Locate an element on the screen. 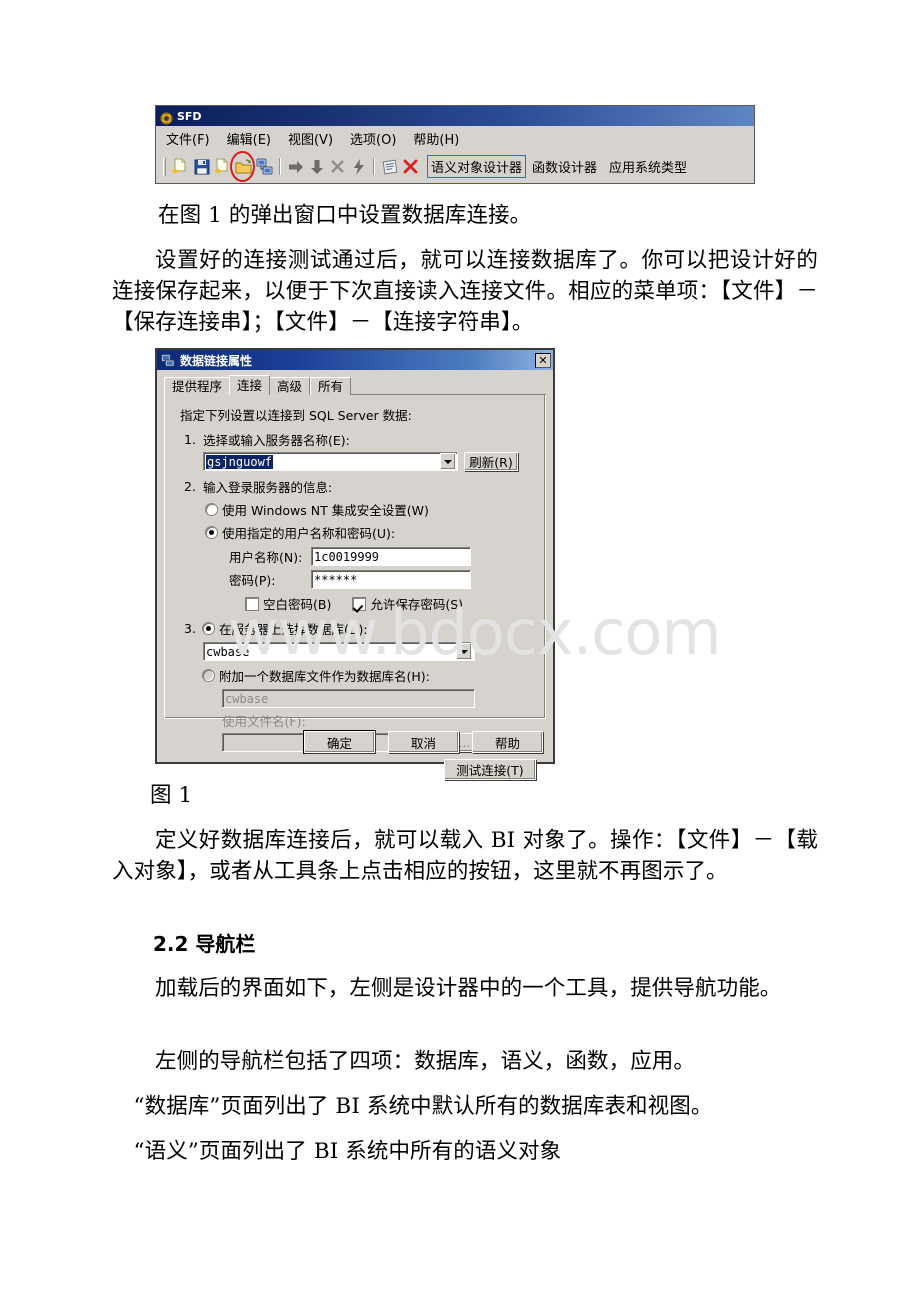 This screenshot has width=920, height=1302. toolbar-tab-application-system-type: 应用系统类型 is located at coordinates (648, 166).